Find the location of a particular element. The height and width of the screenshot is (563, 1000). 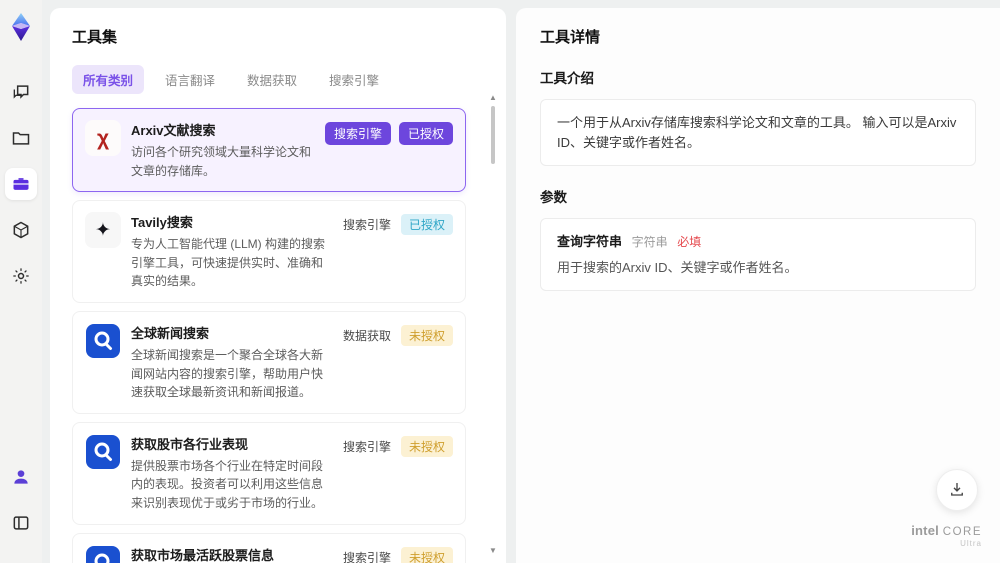

param-item: 查询字符串 字符串 必填 用于搜索的Arxiv ID、关键字或作者姓名。 is located at coordinates (758, 254).